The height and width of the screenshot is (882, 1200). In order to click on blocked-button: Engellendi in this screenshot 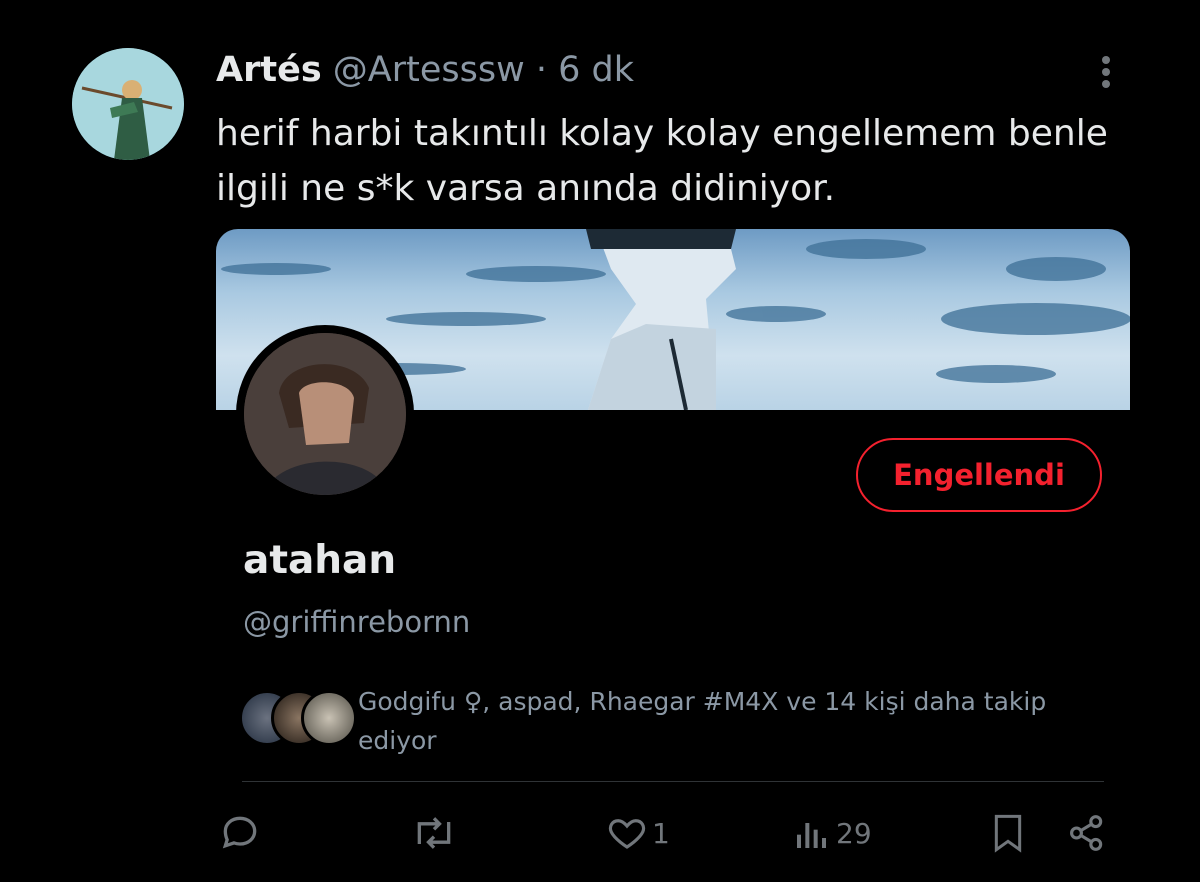, I will do `click(979, 475)`.